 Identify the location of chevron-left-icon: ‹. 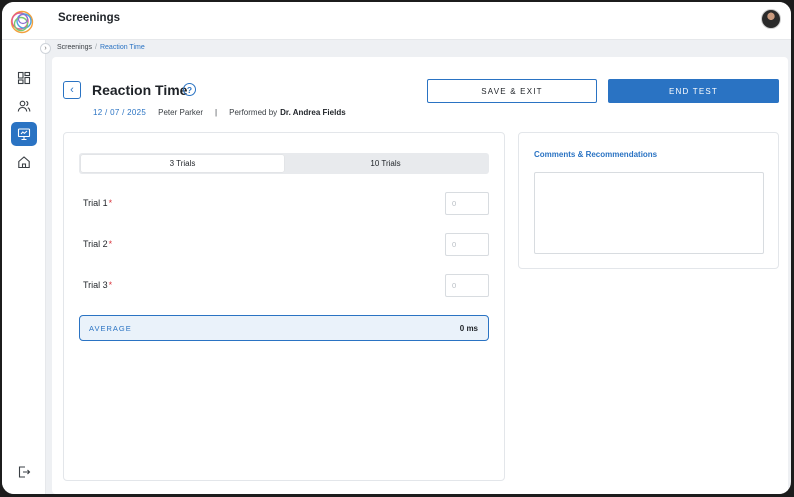
(72, 89).